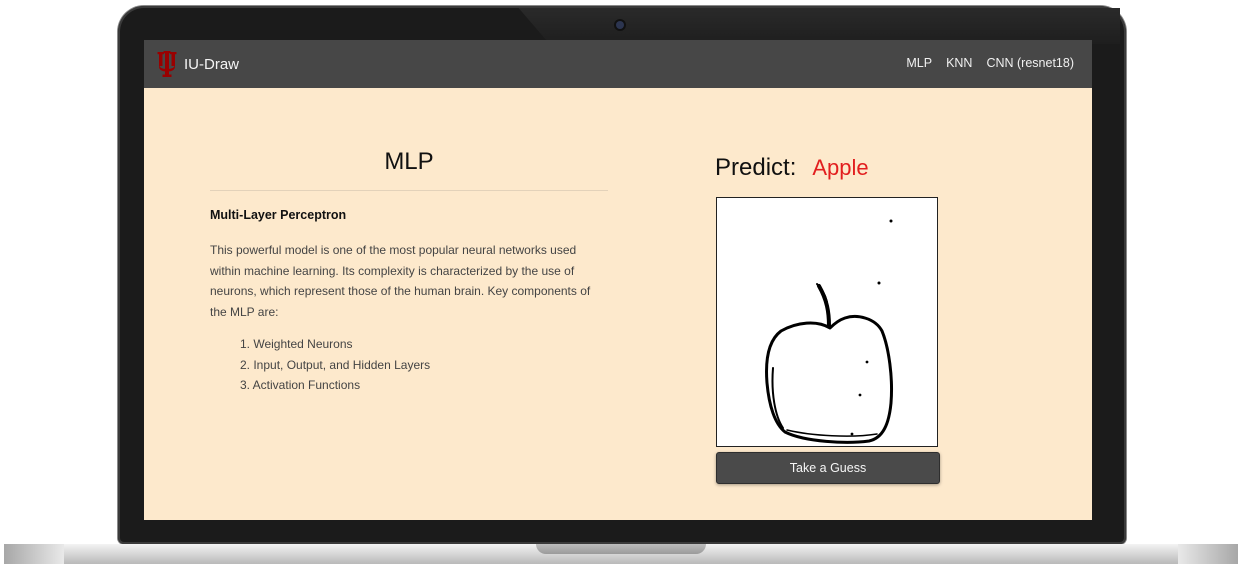  Describe the element at coordinates (828, 468) in the screenshot. I see `take-a-guess-button: Take a Guess` at that location.